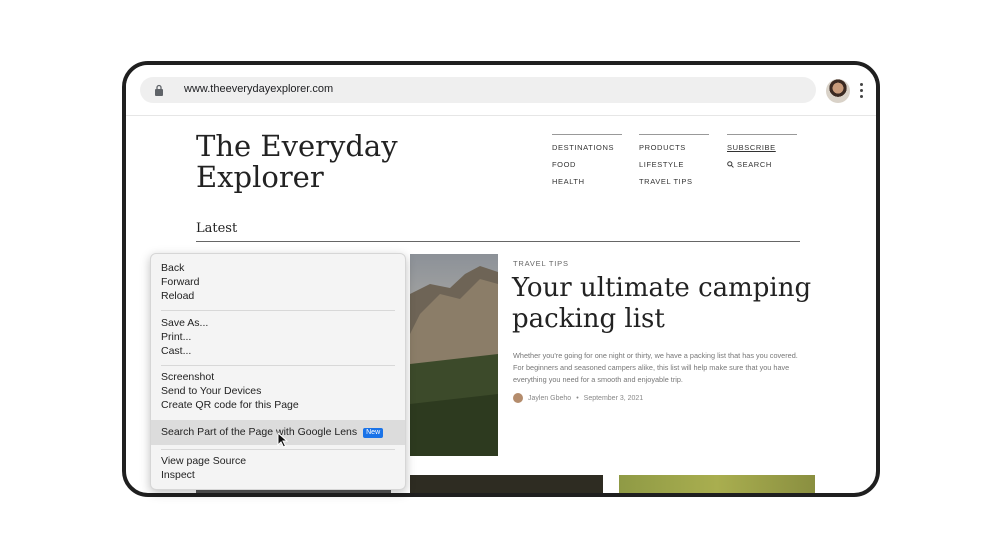  Describe the element at coordinates (217, 228) in the screenshot. I see `section-heading: Latest` at that location.